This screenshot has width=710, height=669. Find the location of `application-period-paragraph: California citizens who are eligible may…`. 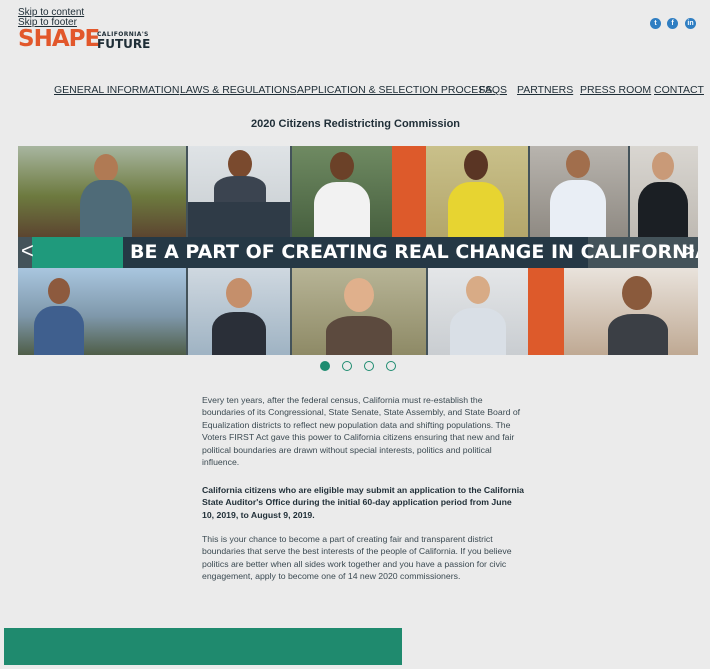

application-period-paragraph: California citizens who are eligible may… is located at coordinates (363, 502).